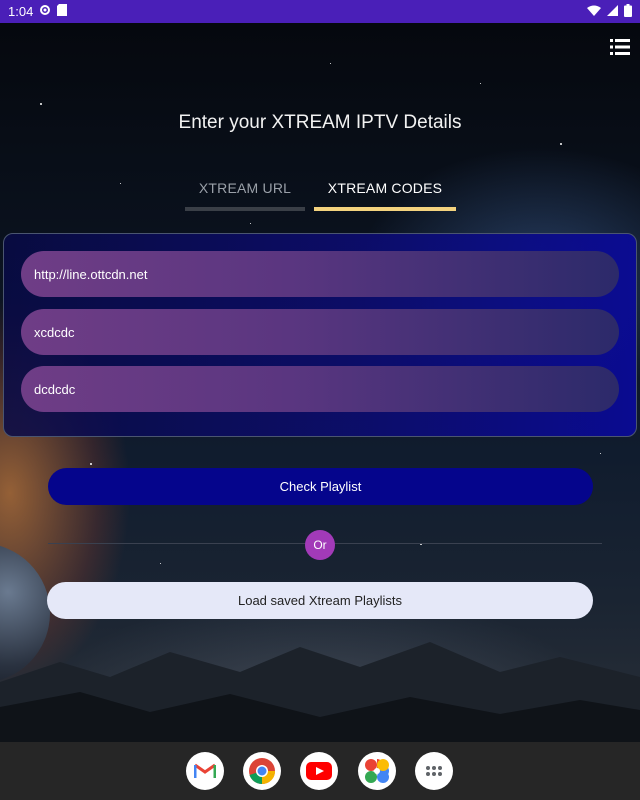 This screenshot has height=800, width=640. What do you see at coordinates (320, 486) in the screenshot?
I see `check-playlist-button: Check Playlist` at bounding box center [320, 486].